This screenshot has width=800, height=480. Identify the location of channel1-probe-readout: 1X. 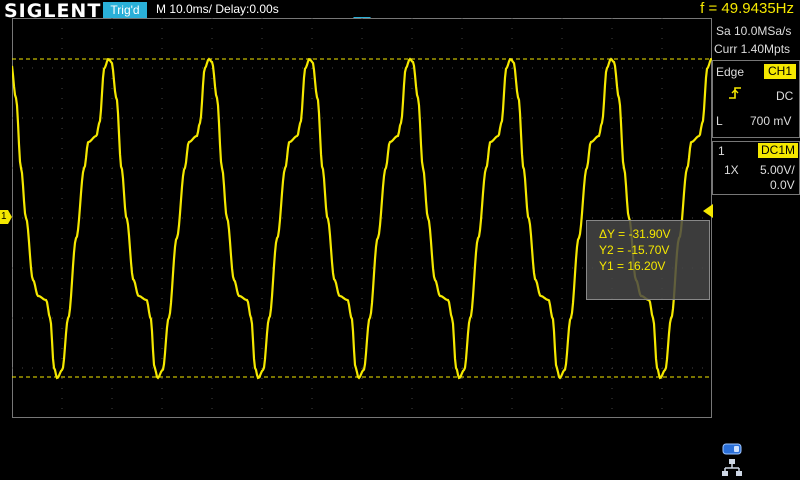
(731, 170).